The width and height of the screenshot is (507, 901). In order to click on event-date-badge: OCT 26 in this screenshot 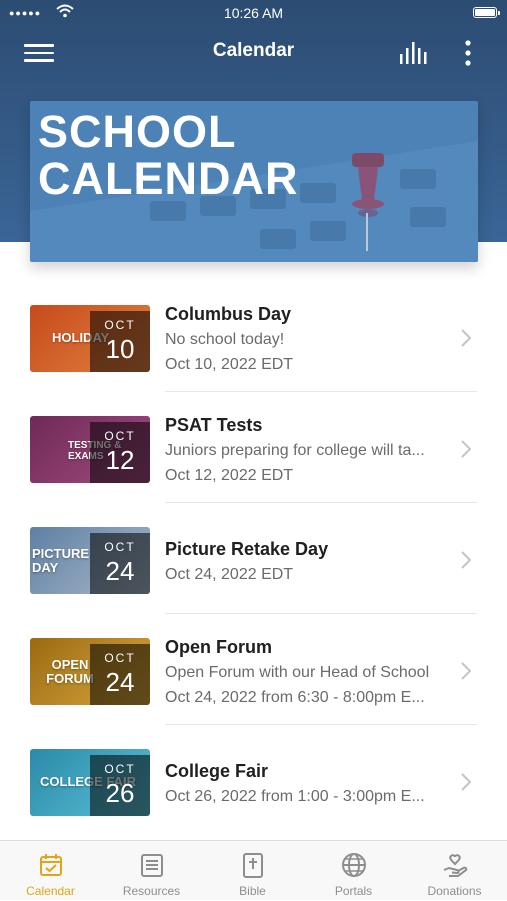, I will do `click(120, 785)`.